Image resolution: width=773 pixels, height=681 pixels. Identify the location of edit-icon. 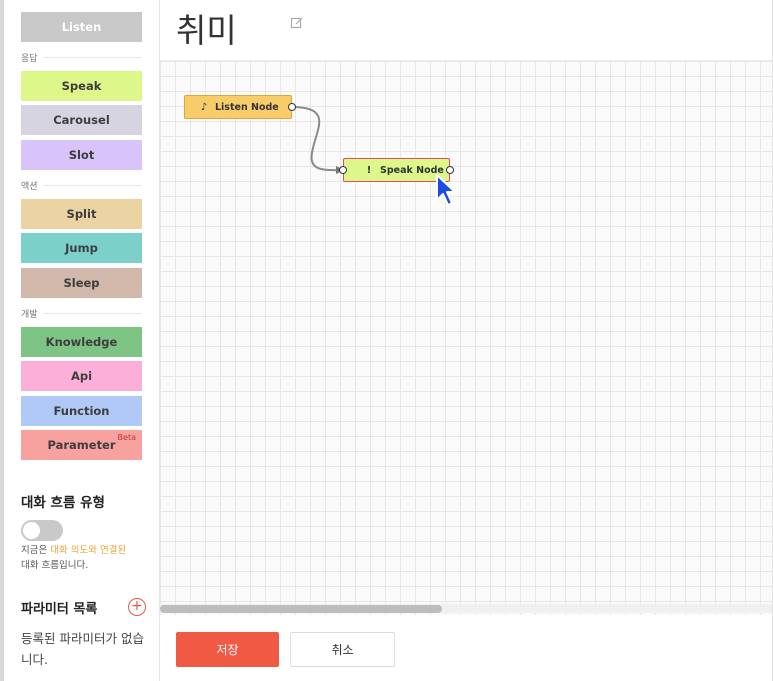
(297, 23).